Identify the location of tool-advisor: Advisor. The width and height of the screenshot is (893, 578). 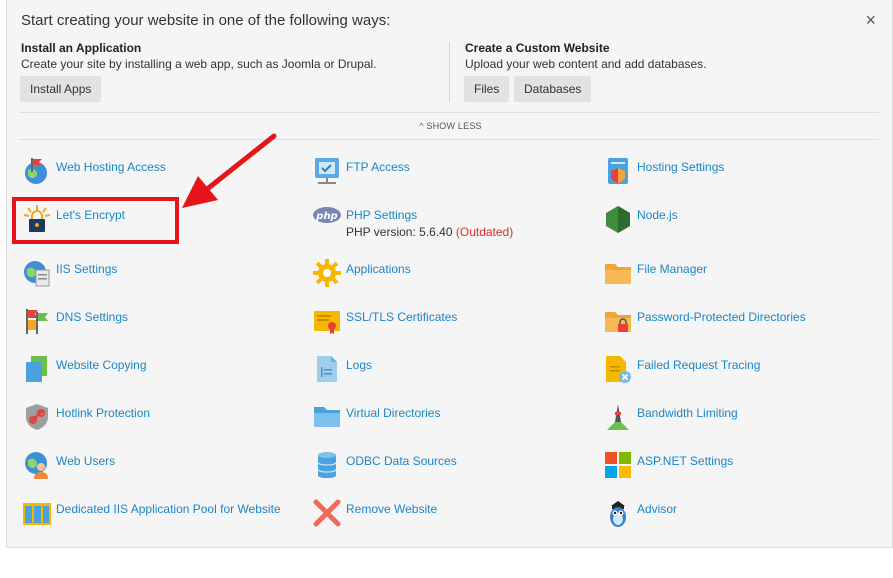
(640, 513).